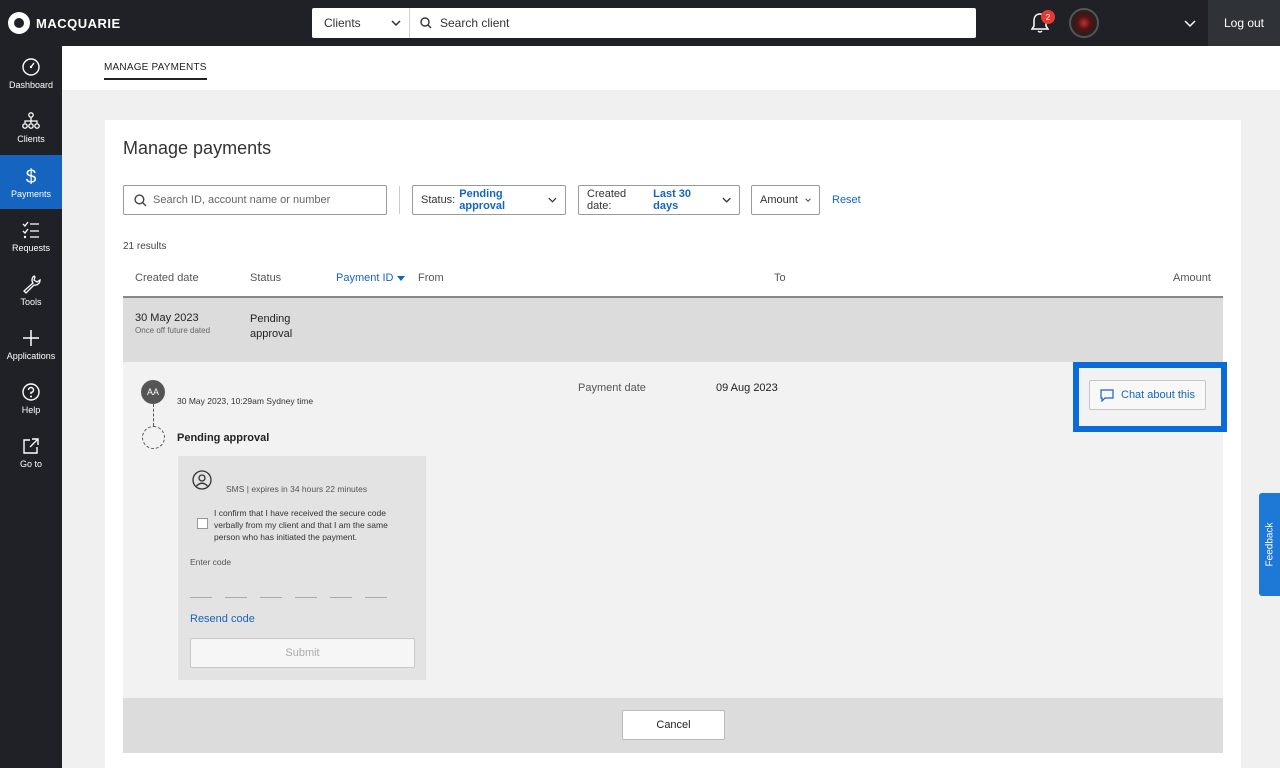  What do you see at coordinates (31, 301) in the screenshot?
I see `nav-label: Tools` at bounding box center [31, 301].